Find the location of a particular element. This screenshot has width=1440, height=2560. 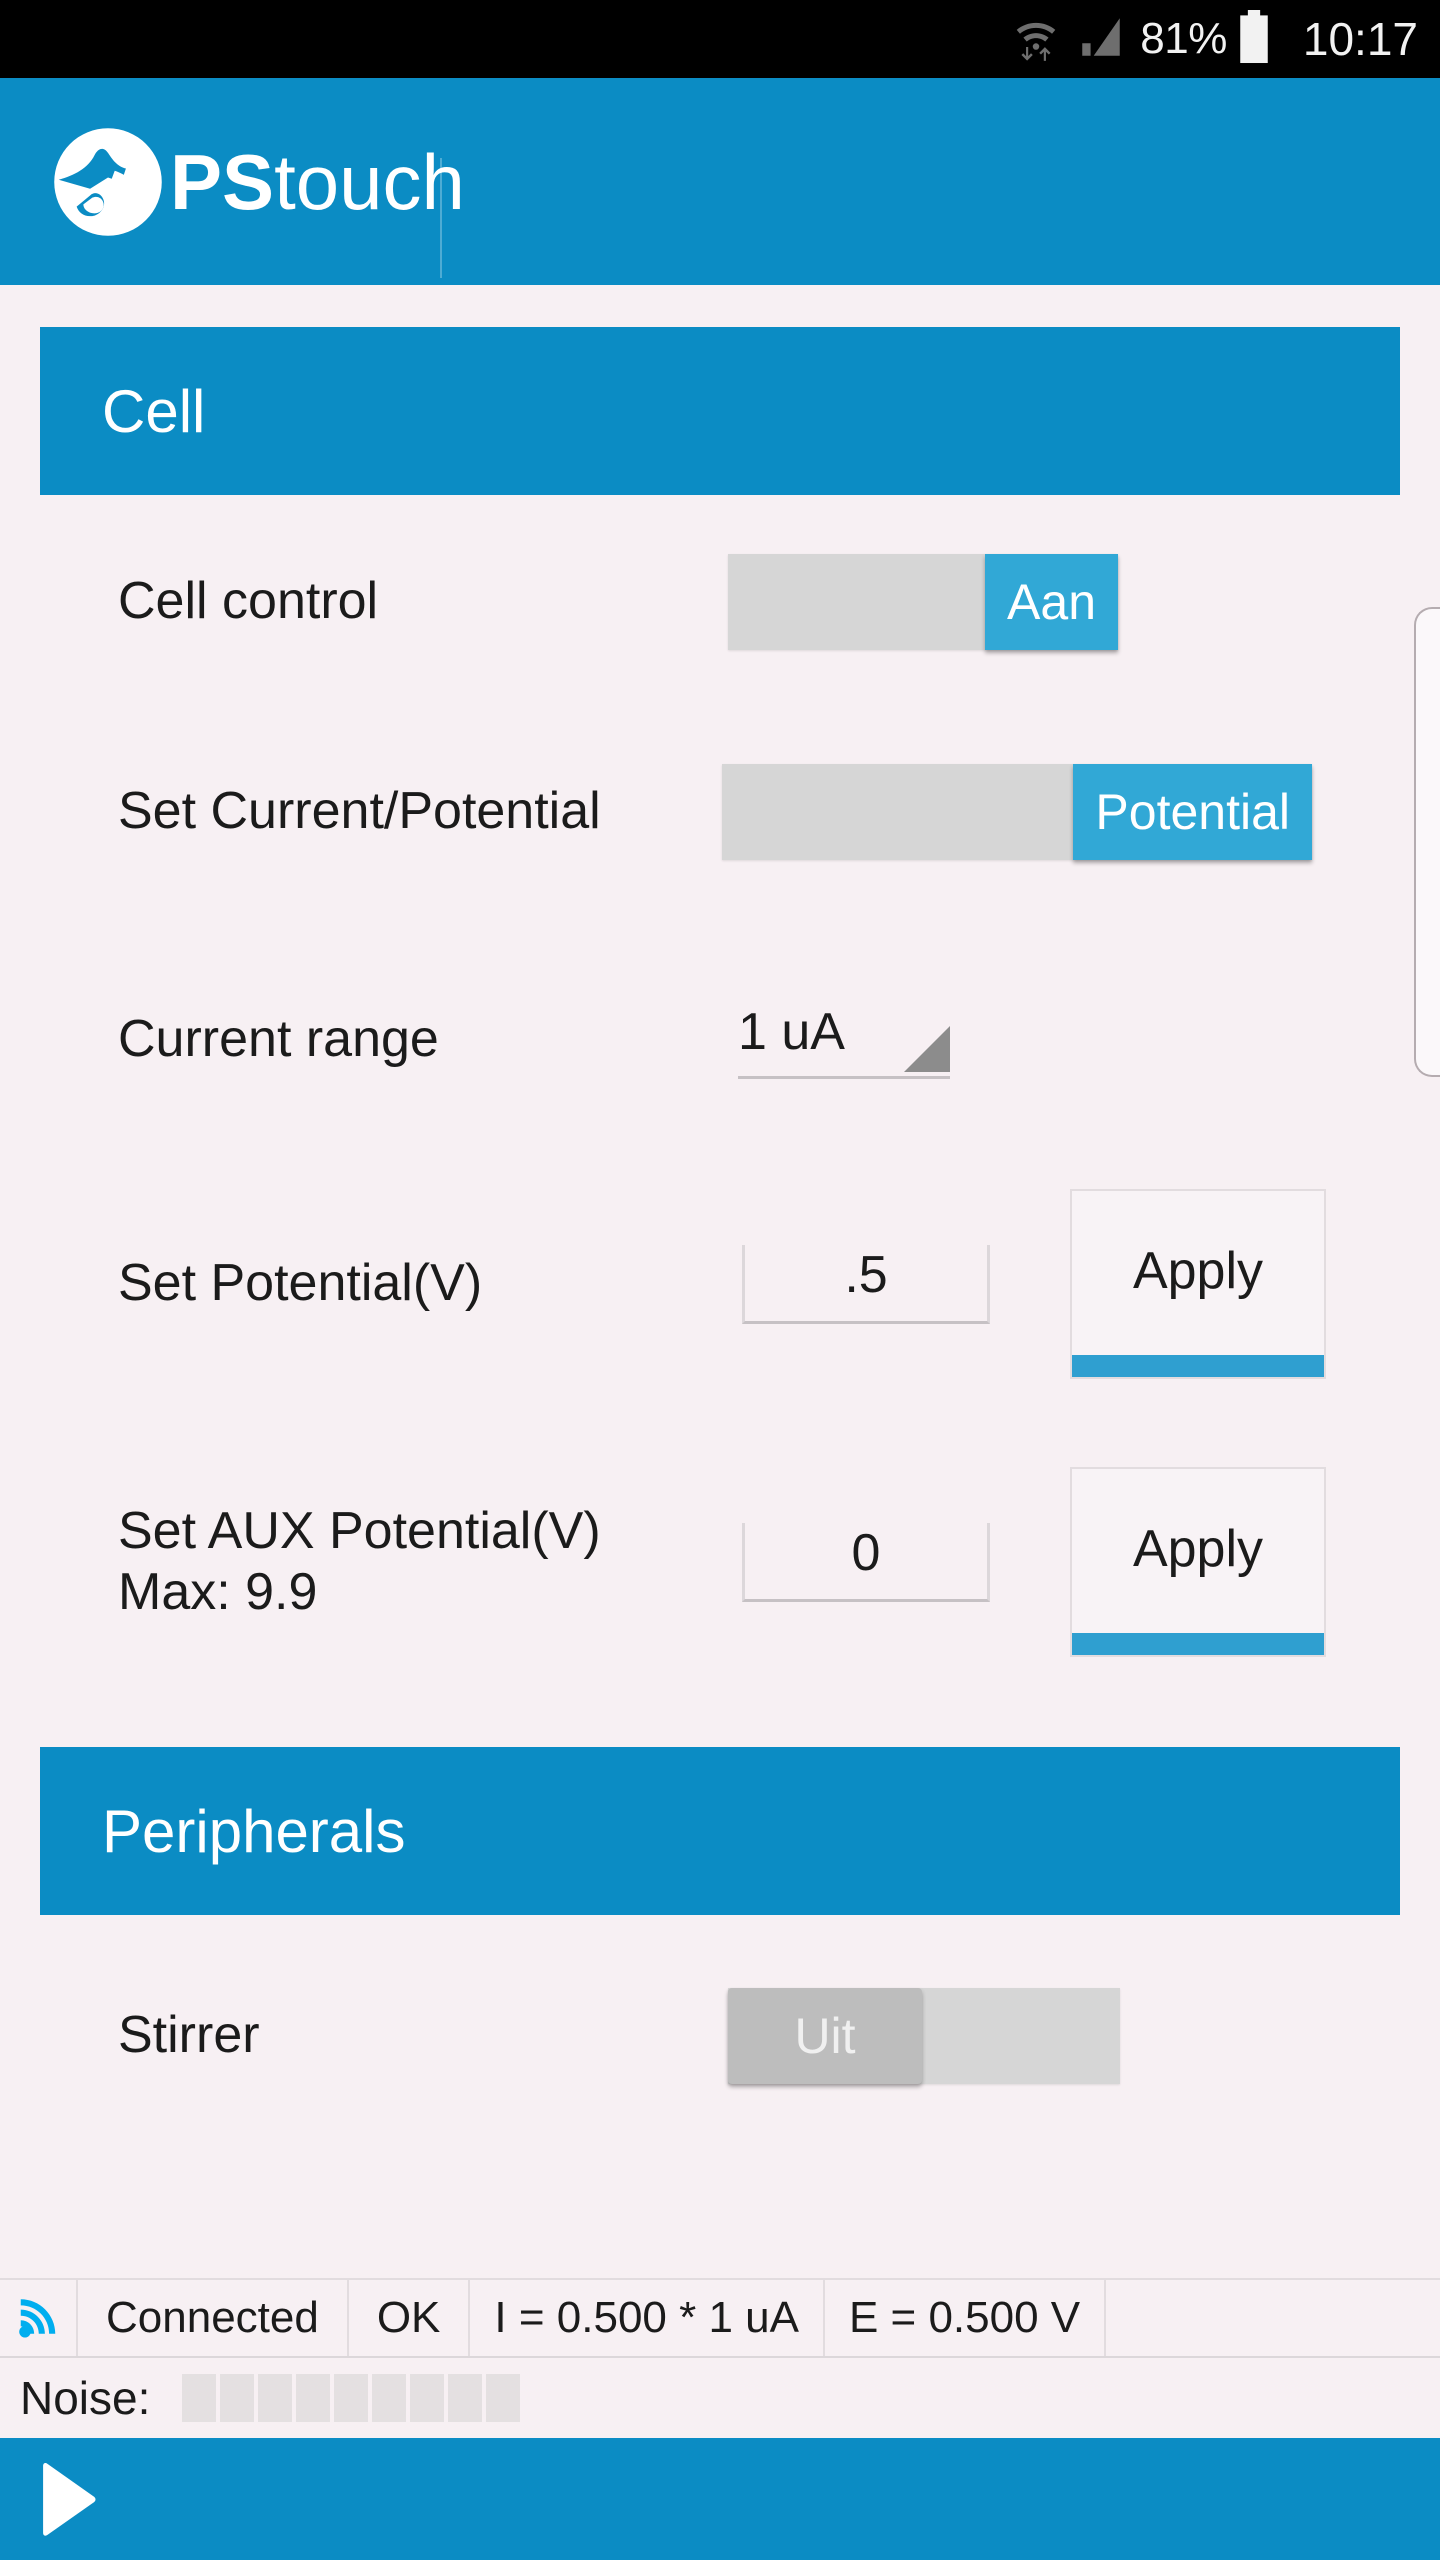

cellular-signal-icon is located at coordinates (1101, 39).